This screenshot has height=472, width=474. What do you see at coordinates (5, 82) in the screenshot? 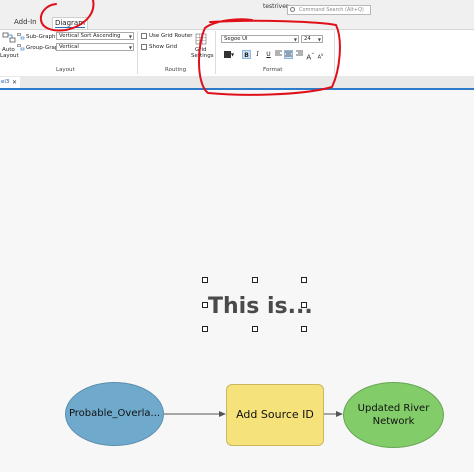
I see `document-tab-label: el3` at bounding box center [5, 82].